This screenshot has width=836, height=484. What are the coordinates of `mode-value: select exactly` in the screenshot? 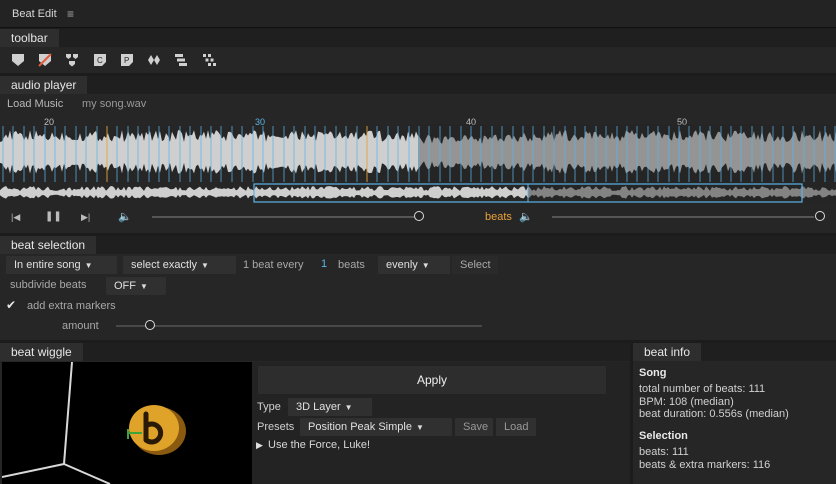 It's located at (164, 265).